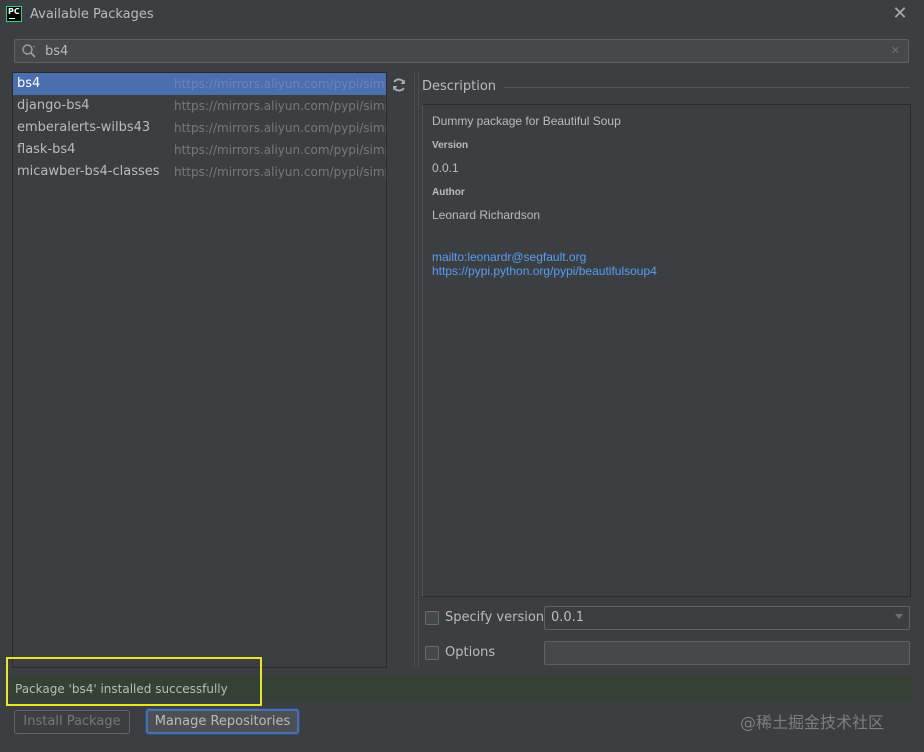 The image size is (924, 752). What do you see at coordinates (83, 128) in the screenshot?
I see `package-name: emberalerts-wilbs43` at bounding box center [83, 128].